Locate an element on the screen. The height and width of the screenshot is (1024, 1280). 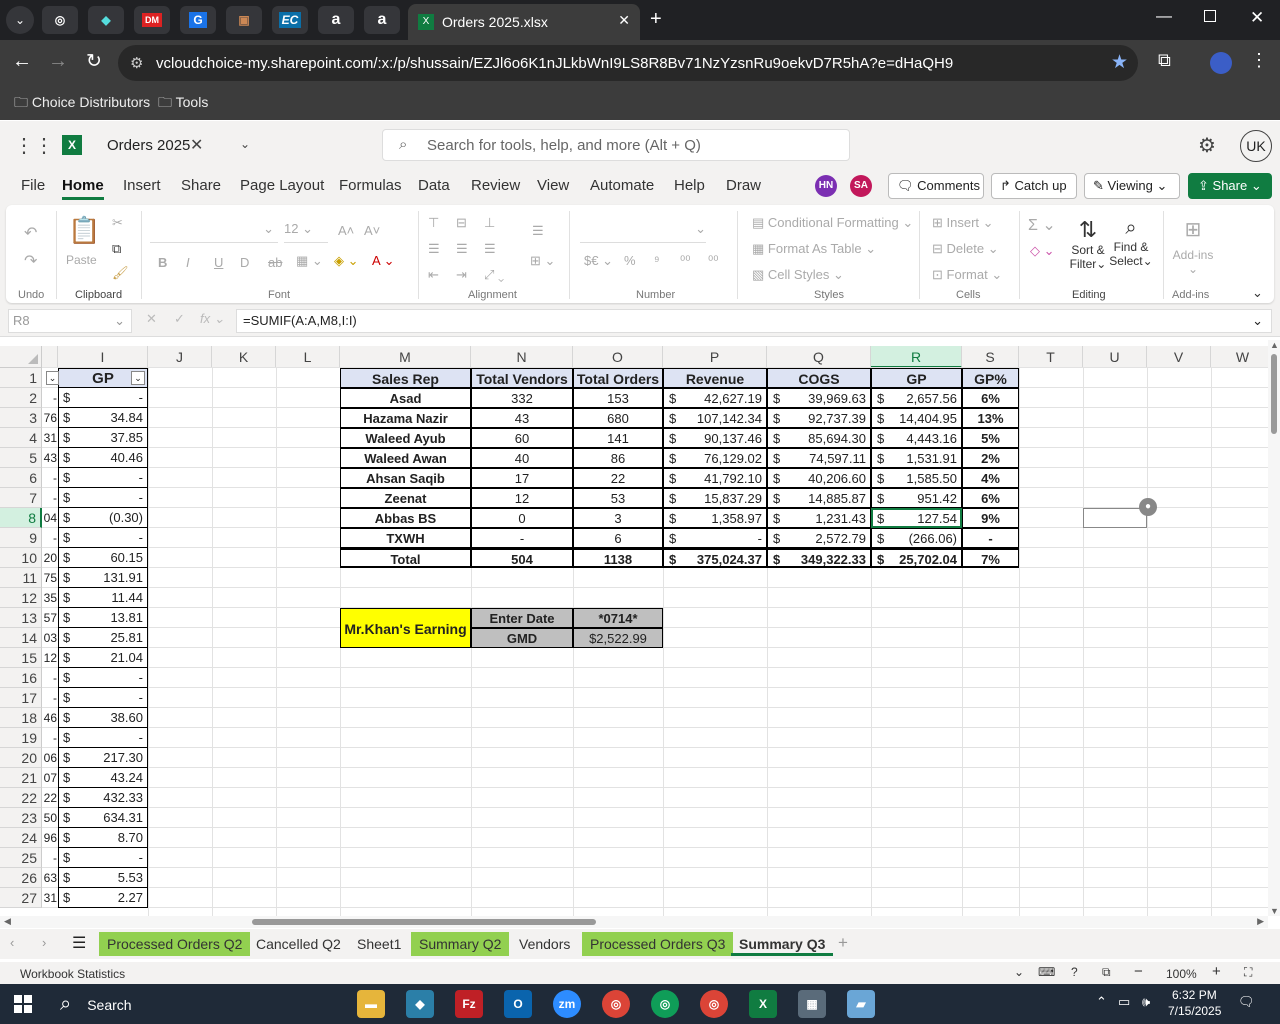
summary-r8-revenue: $1,358.97 is located at coordinates (715, 518).